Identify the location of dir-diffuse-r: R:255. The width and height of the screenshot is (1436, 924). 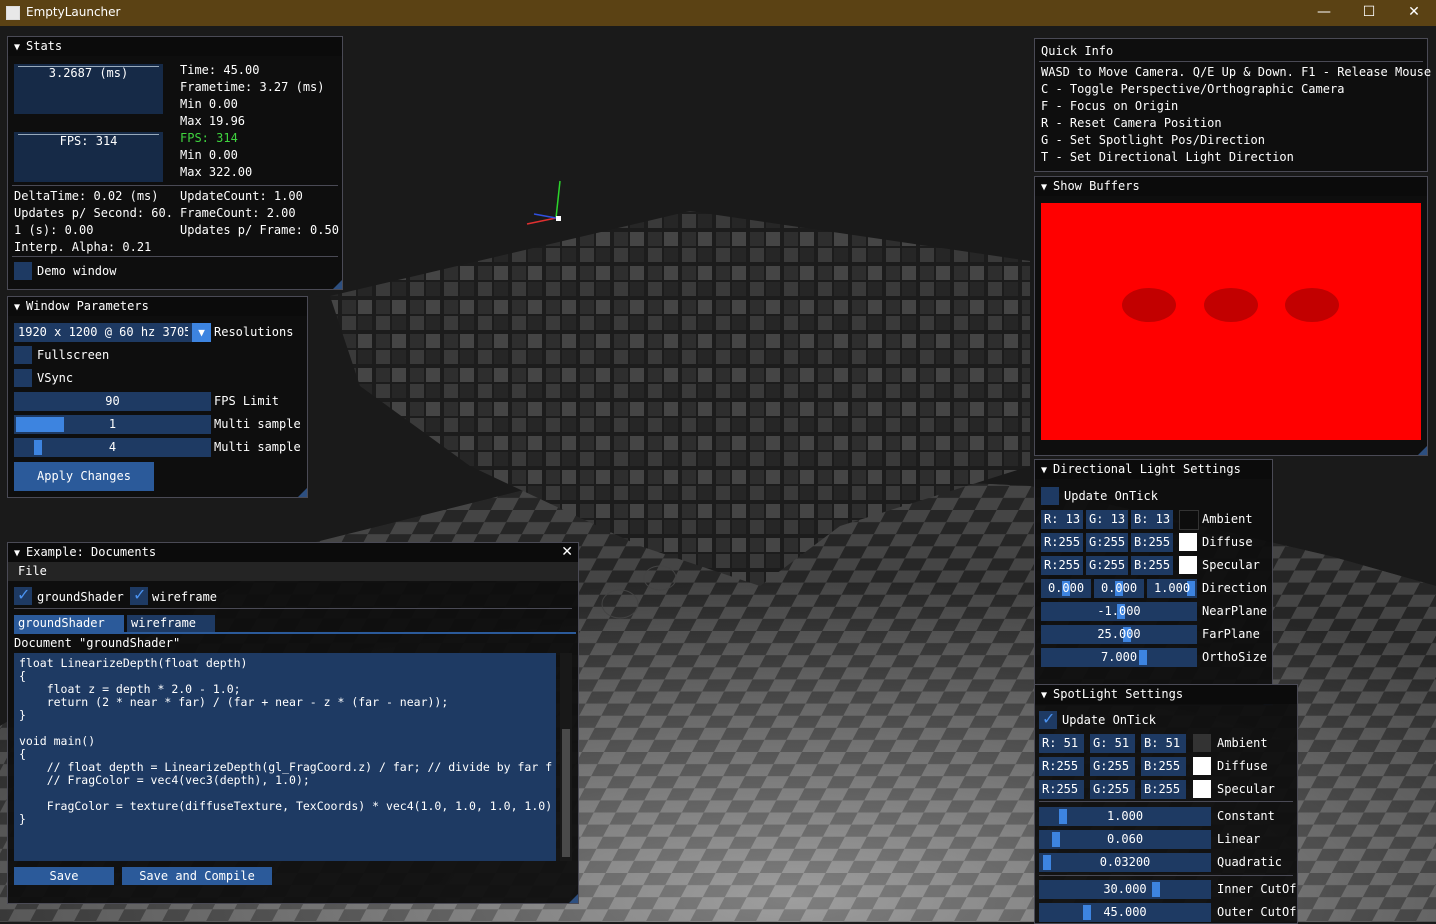
(1062, 542).